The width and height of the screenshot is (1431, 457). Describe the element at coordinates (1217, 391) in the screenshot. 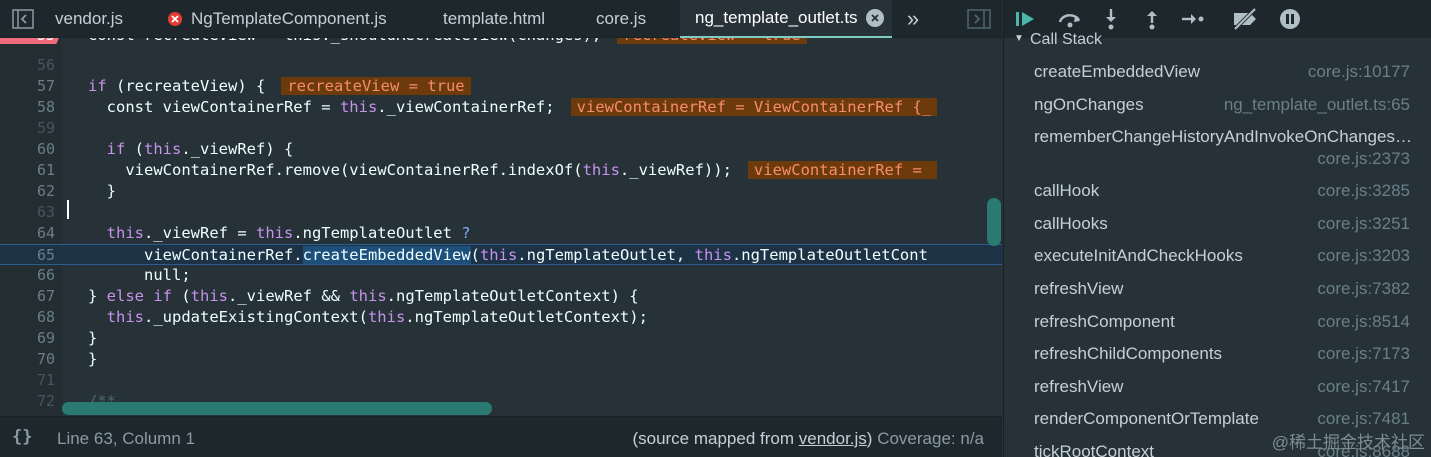

I see `call-frame: refreshView core.js:7417` at that location.